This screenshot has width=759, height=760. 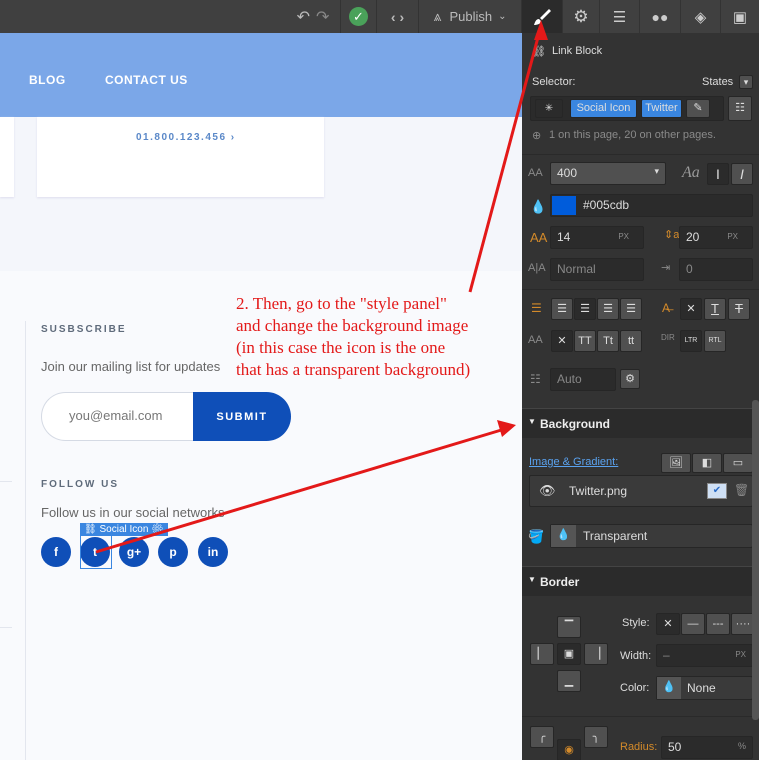 I want to click on radius-input: 50 %, so click(x=707, y=747).